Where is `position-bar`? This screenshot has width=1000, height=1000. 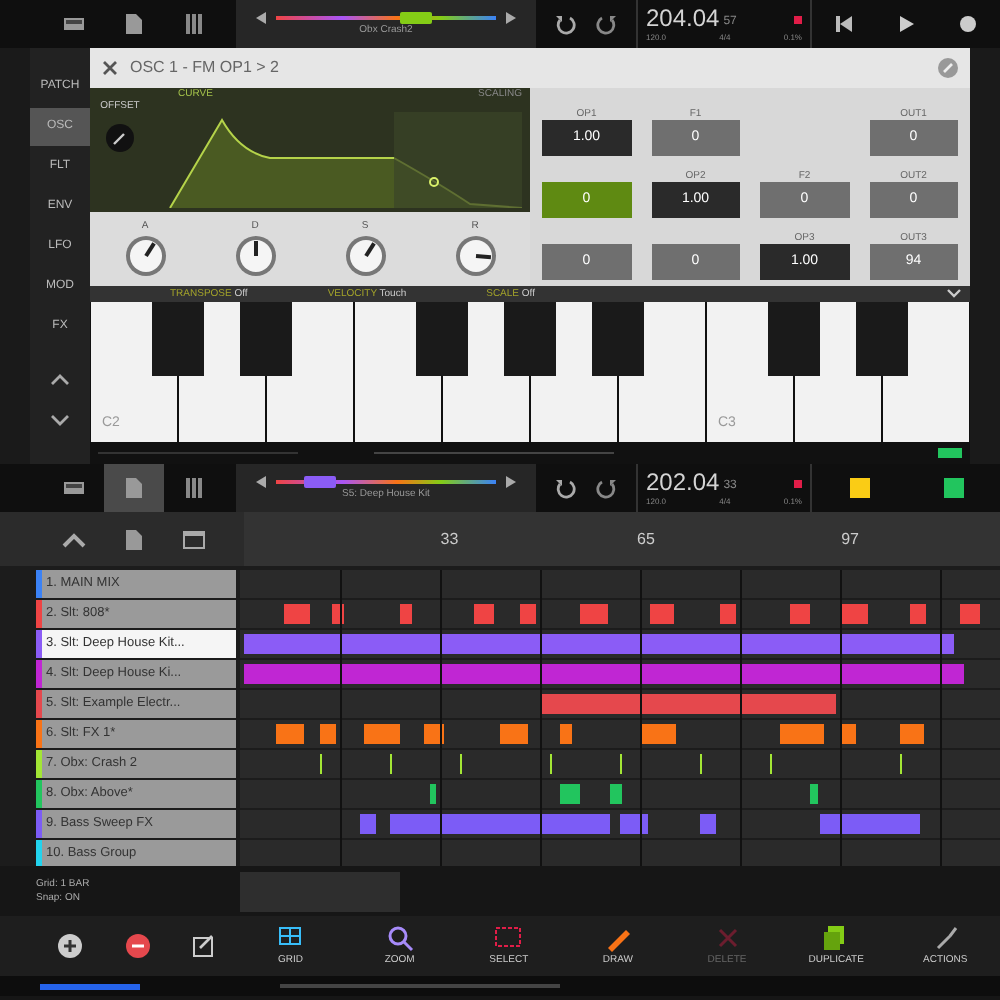 position-bar is located at coordinates (90, 986).